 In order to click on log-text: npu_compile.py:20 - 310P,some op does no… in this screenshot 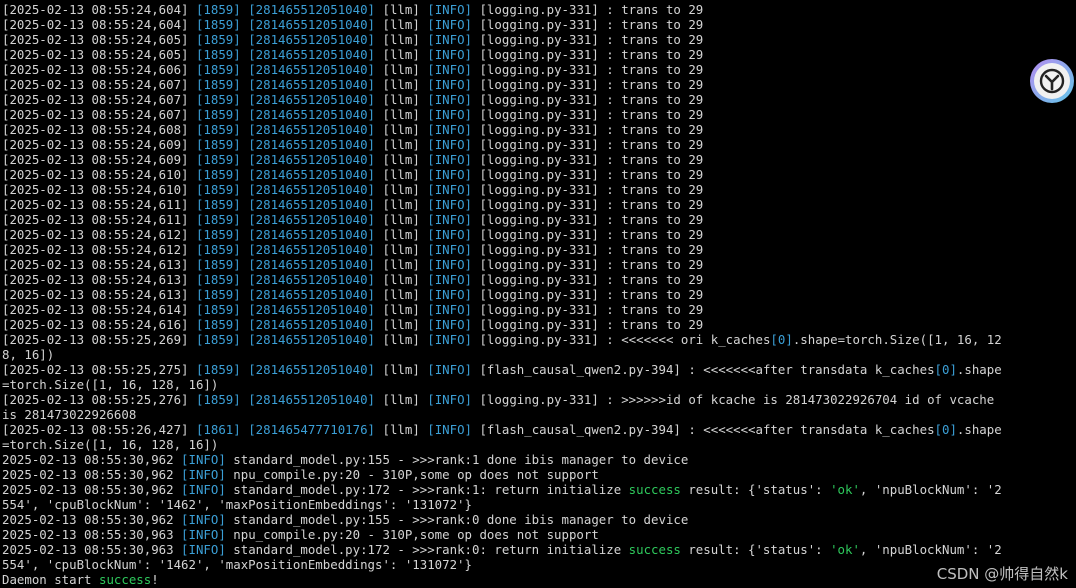, I will do `click(412, 474)`.